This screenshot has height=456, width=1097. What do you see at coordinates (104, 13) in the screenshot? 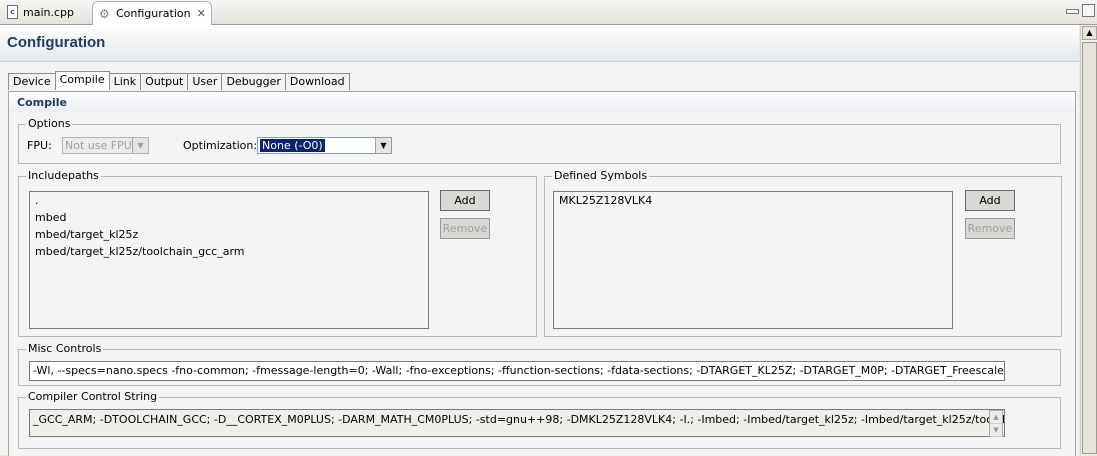
I see `gear-icon: ⚙` at bounding box center [104, 13].